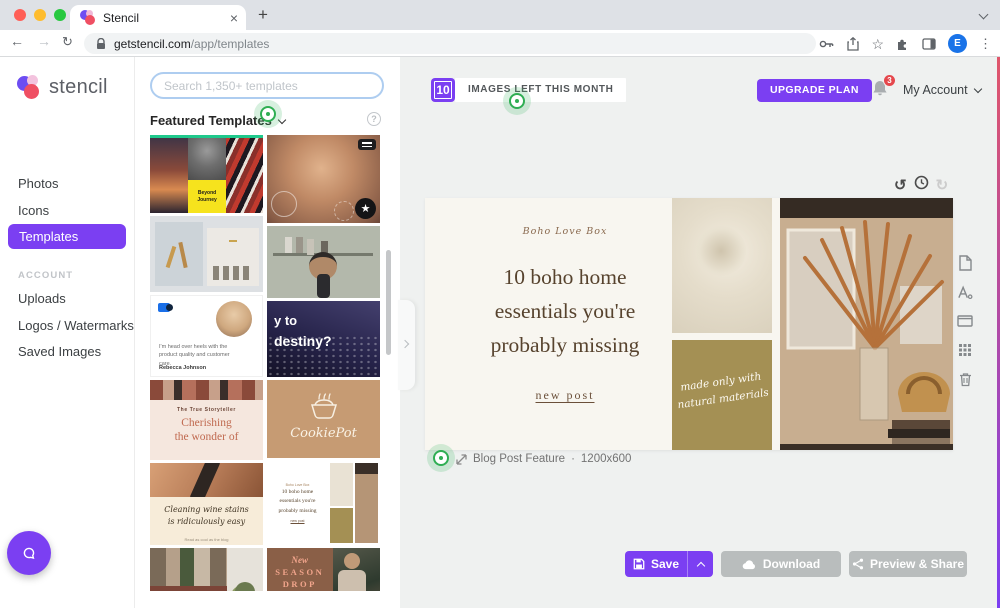  I want to click on forward-button: →, so click(44, 41).